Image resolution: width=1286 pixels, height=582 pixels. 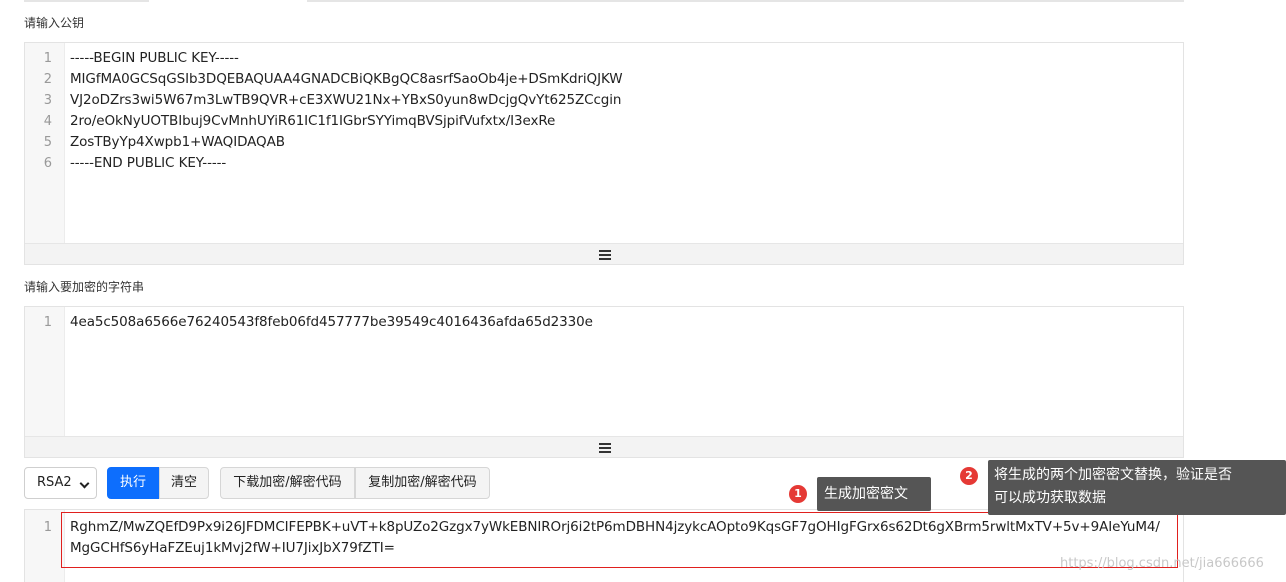 What do you see at coordinates (133, 483) in the screenshot?
I see `execute-button: 执行` at bounding box center [133, 483].